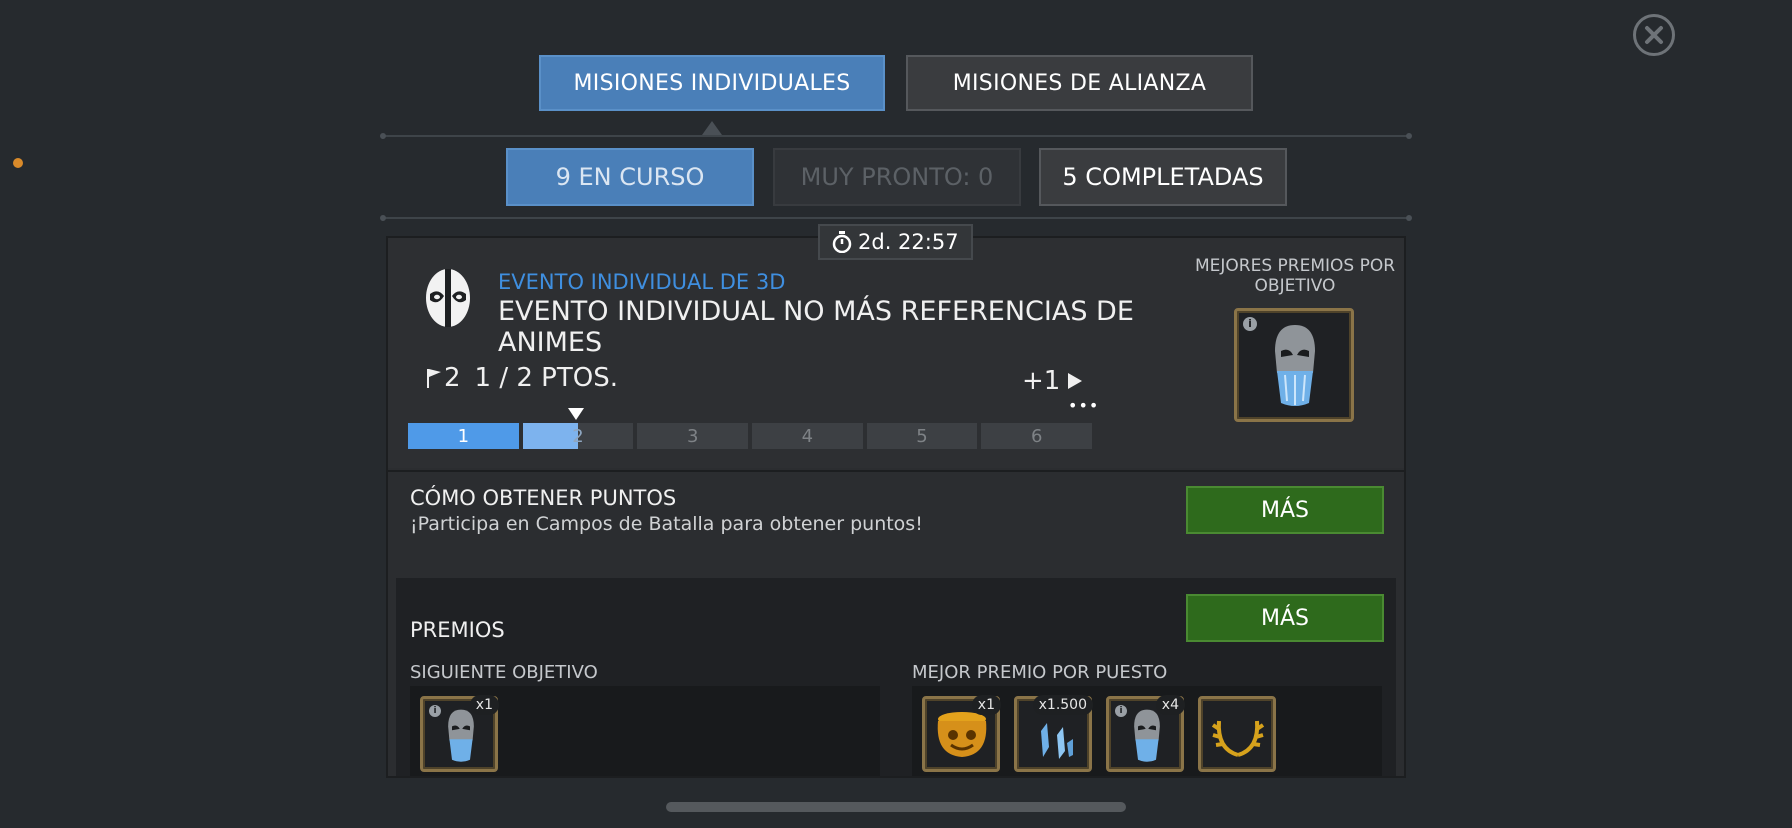 The height and width of the screenshot is (828, 1792). I want to click on best-rewards-box: MEJORES PREMIOS POR OBJETIVO i, so click(1294, 353).